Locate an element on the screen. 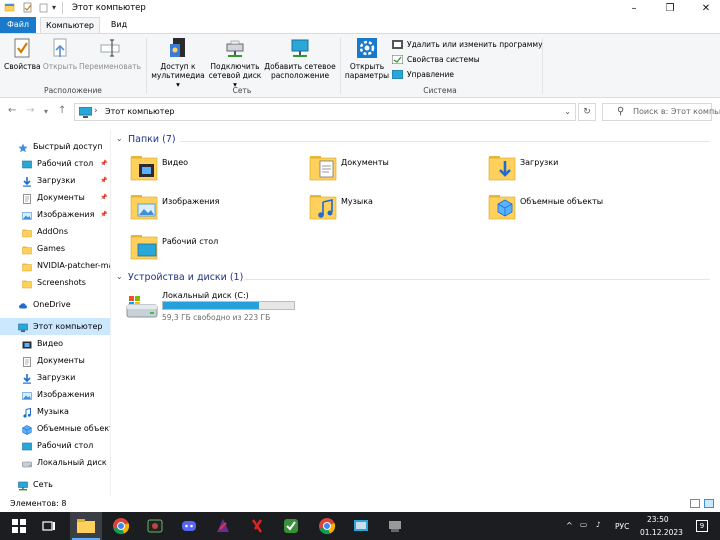  nav-item: NVIDIA-patcher-ma is located at coordinates (55, 265).